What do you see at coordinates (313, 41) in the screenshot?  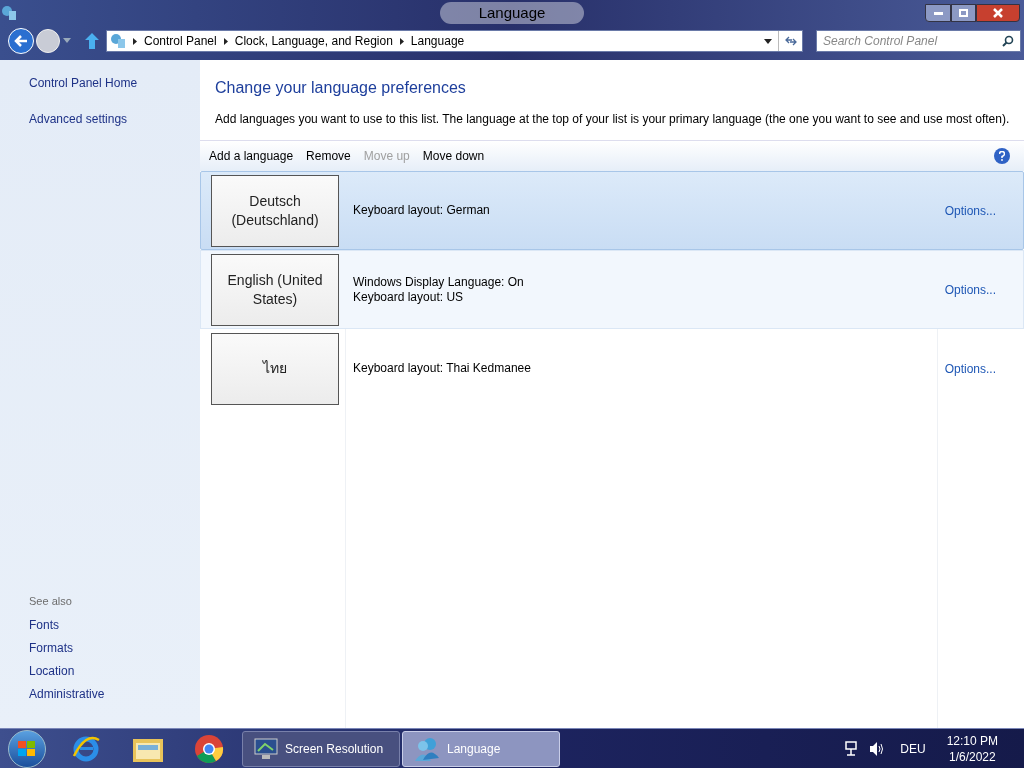 I see `breadcrumb: Clock, Language, and Region` at bounding box center [313, 41].